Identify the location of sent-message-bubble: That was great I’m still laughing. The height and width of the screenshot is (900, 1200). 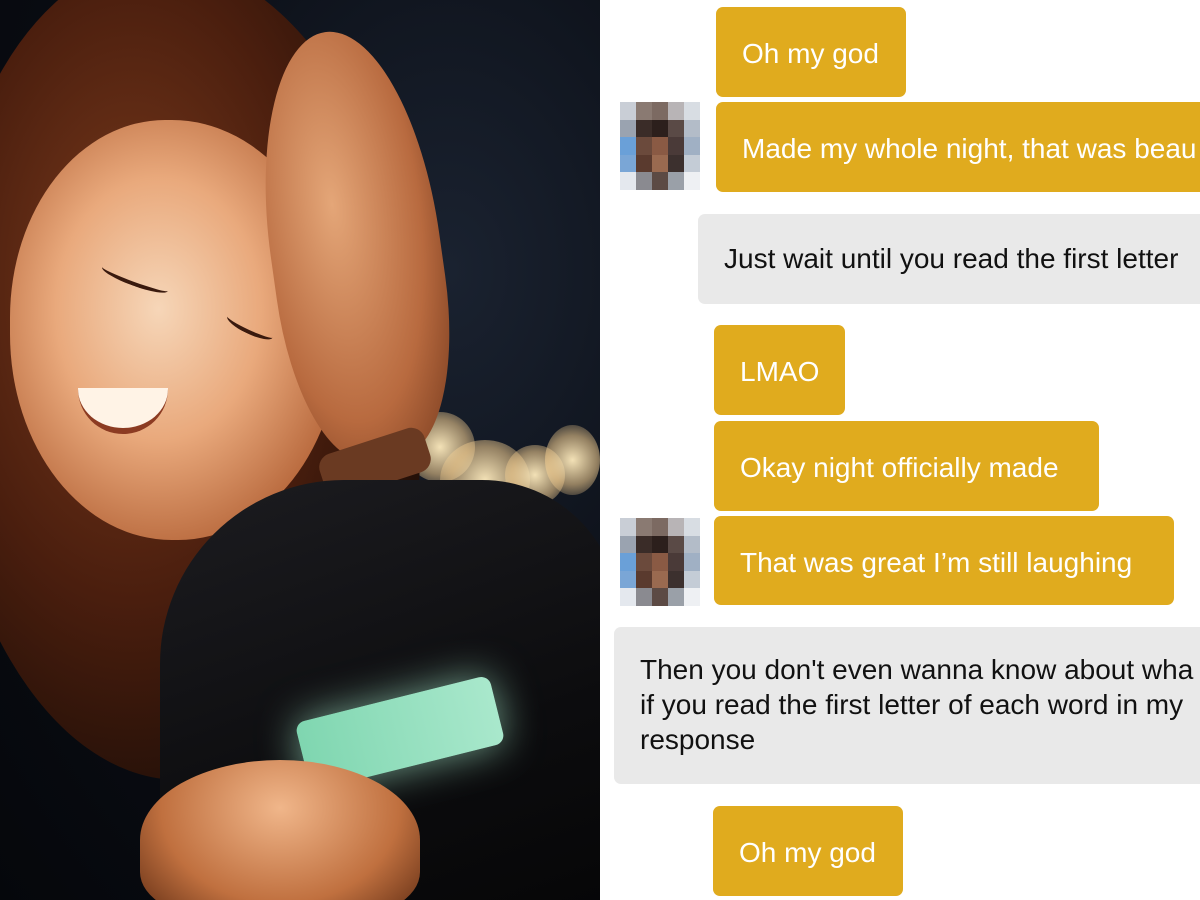
(944, 560).